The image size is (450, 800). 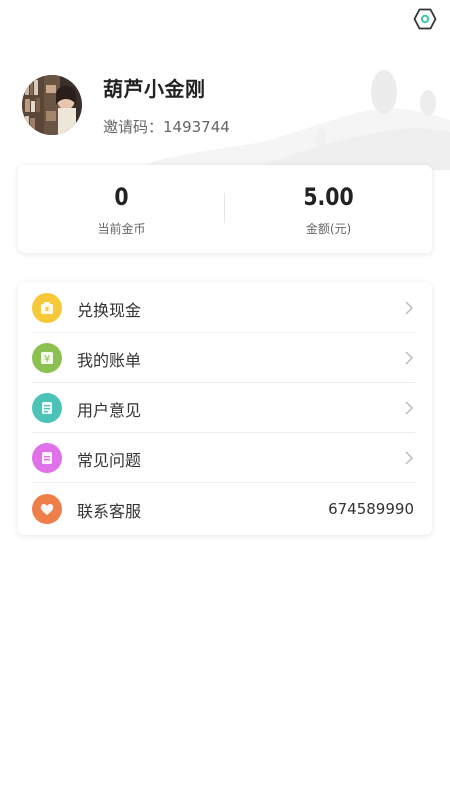 What do you see at coordinates (109, 360) in the screenshot?
I see `menu-item-label: 我的账单` at bounding box center [109, 360].